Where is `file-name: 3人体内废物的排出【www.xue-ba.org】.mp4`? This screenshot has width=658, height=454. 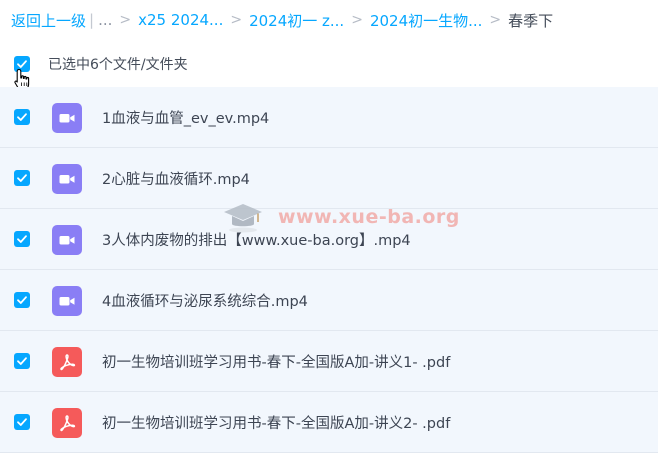 file-name: 3人体内废物的排出【www.xue-ba.org】.mp4 is located at coordinates (256, 239).